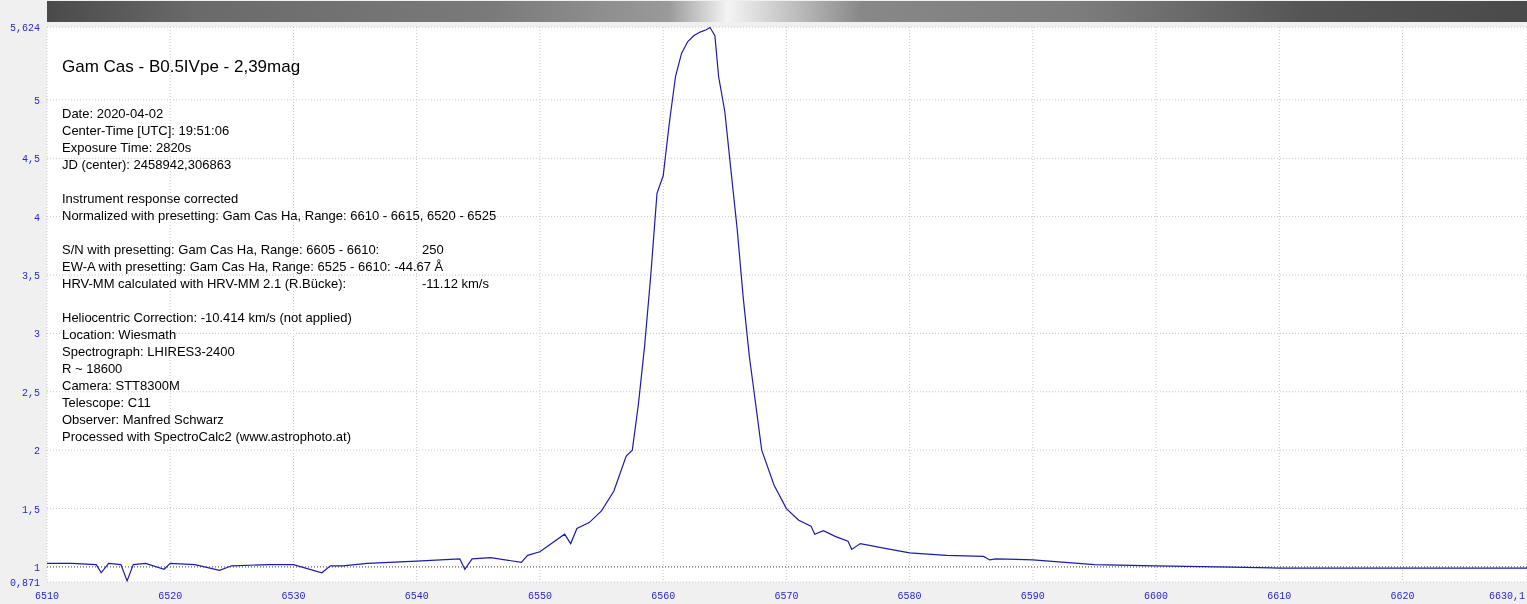 The width and height of the screenshot is (1527, 604). I want to click on x-tick-label: 6560, so click(663, 596).